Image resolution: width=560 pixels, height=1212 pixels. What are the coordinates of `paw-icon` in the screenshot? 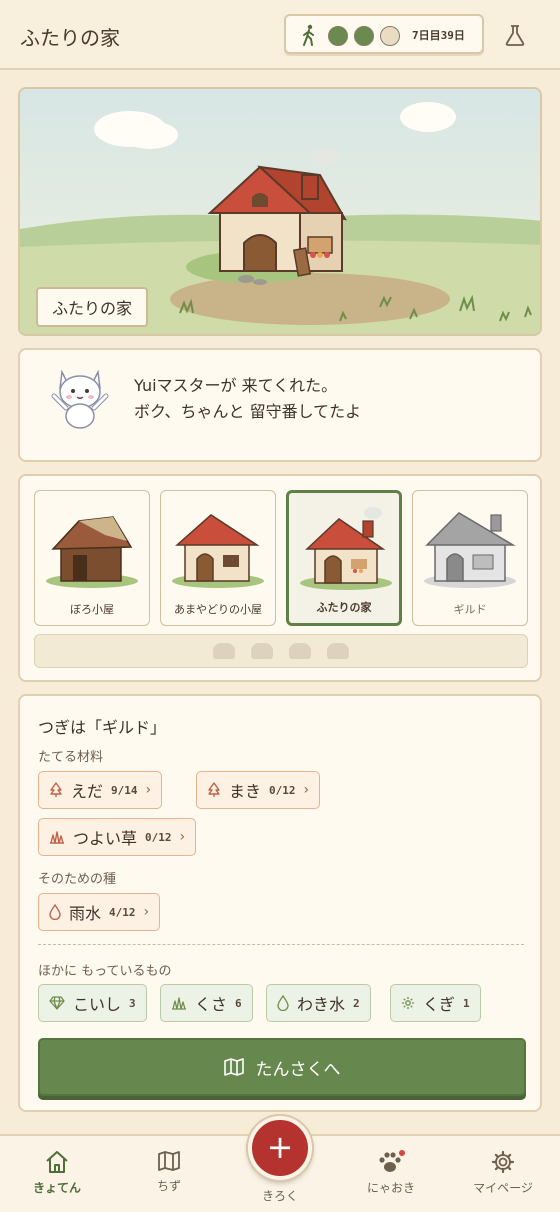 It's located at (392, 1161).